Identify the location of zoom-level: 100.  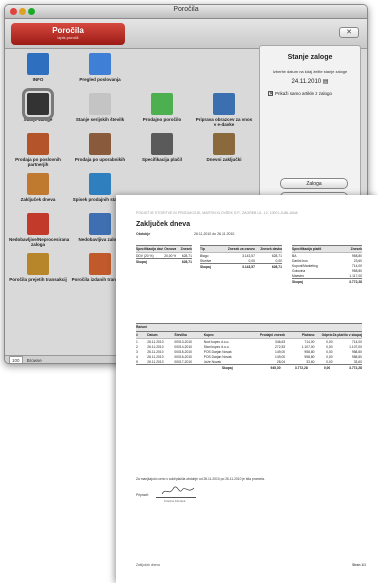
(16, 359).